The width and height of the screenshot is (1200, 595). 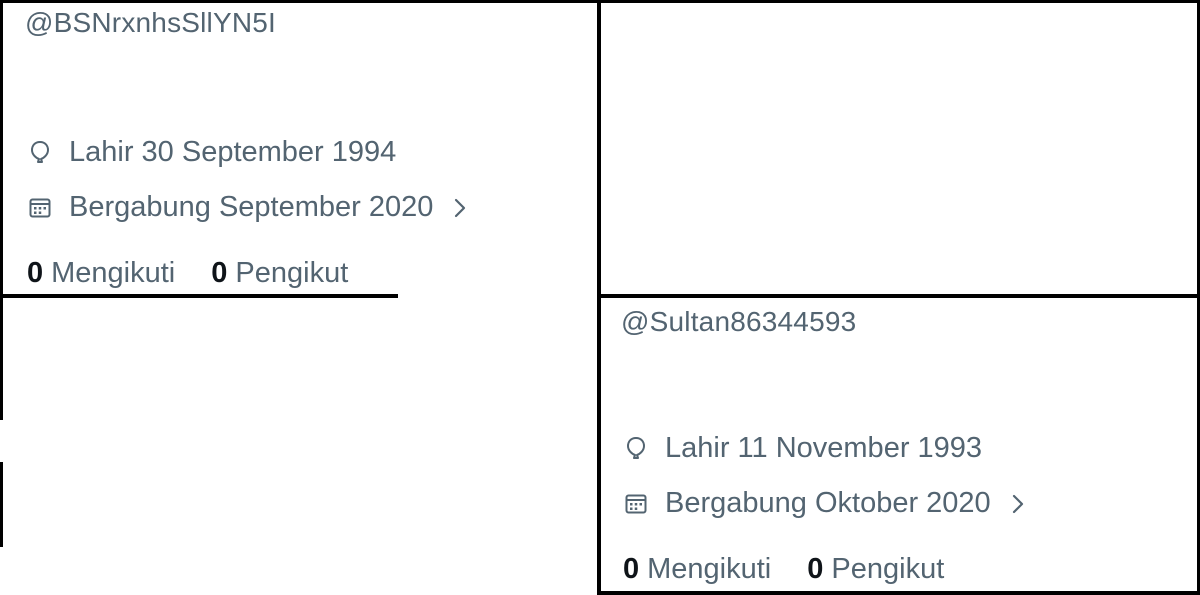 What do you see at coordinates (497, 296) in the screenshot?
I see `divider-gap` at bounding box center [497, 296].